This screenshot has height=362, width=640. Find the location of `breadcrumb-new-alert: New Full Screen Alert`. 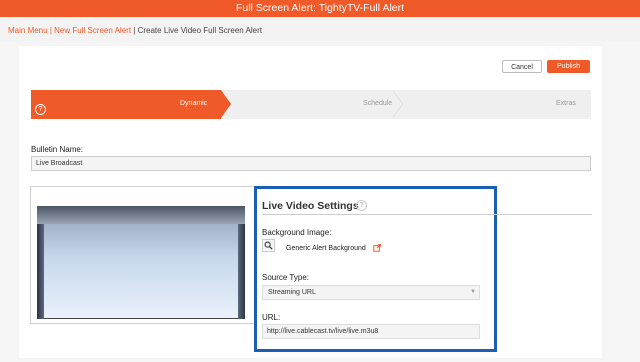

breadcrumb-new-alert: New Full Screen Alert is located at coordinates (92, 30).